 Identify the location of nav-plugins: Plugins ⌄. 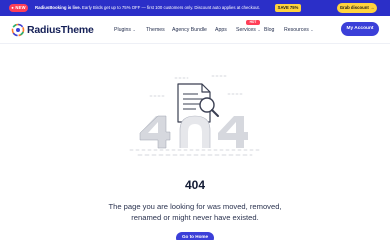
(125, 30).